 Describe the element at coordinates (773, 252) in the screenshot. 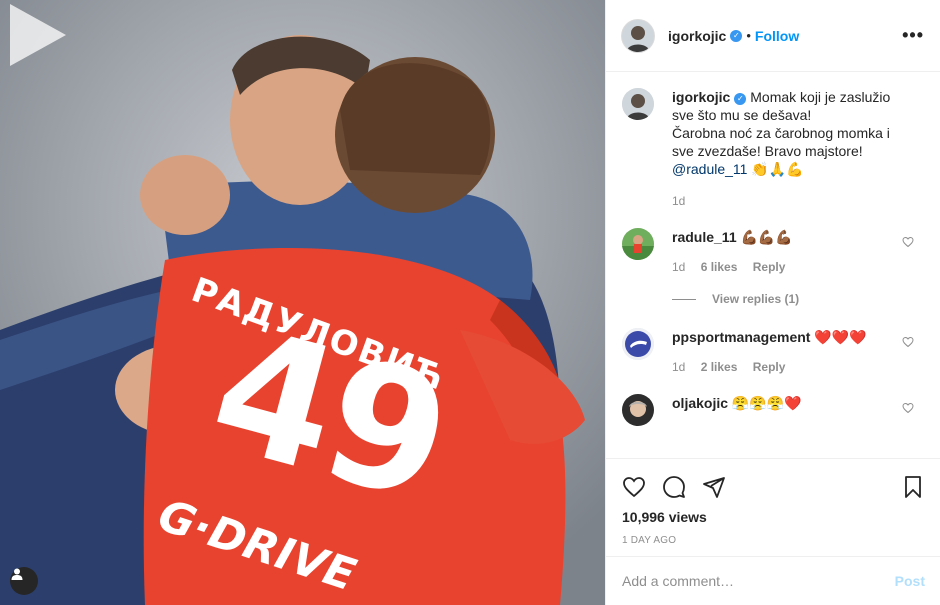

I see `comment-item: radule_11 💪🏾💪🏾💪🏾 1d 6 likes Reply` at that location.